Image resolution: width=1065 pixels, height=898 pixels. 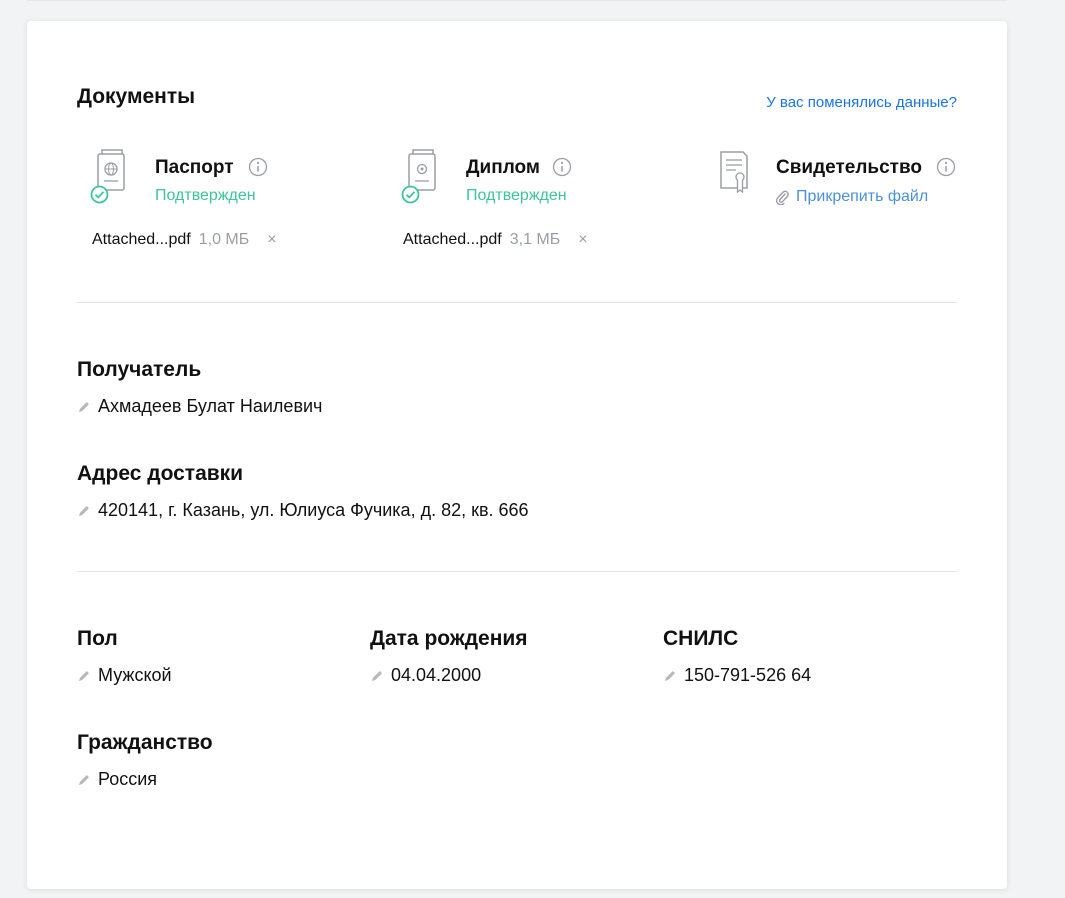 I want to click on top-divider, so click(x=517, y=0).